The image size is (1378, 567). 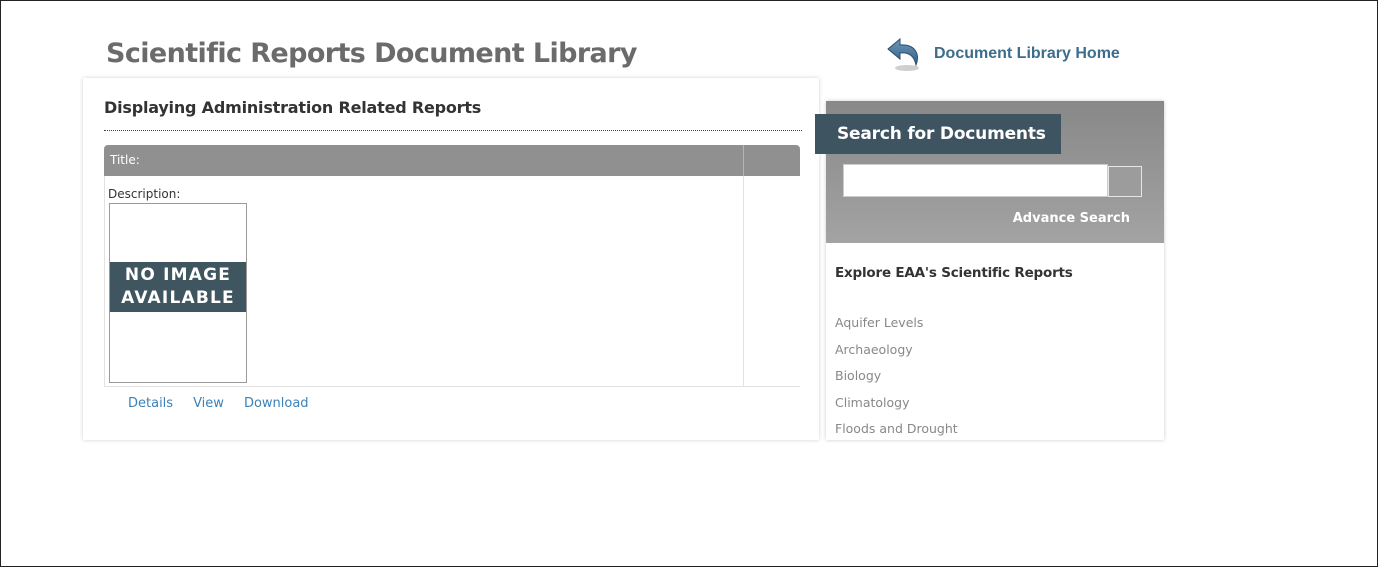 What do you see at coordinates (743, 160) in the screenshot?
I see `header-column-divider` at bounding box center [743, 160].